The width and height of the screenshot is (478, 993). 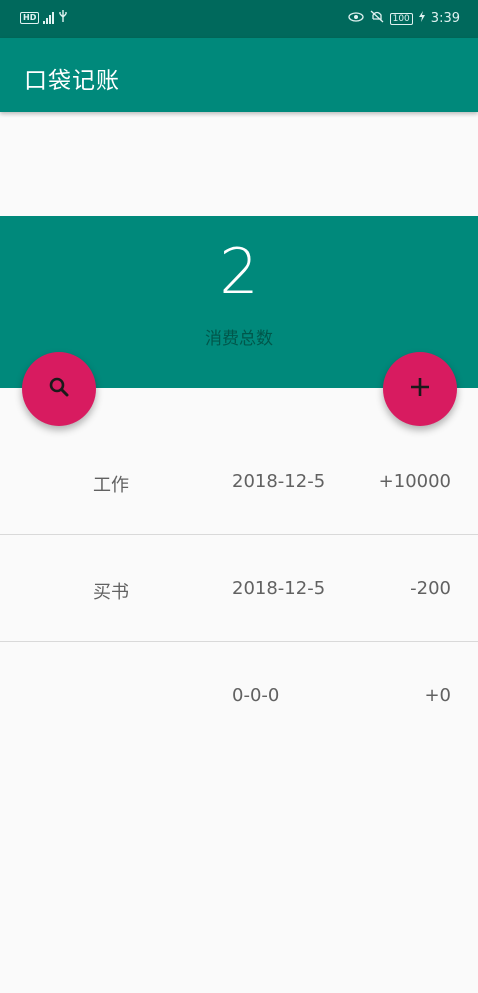 What do you see at coordinates (239, 19) in the screenshot?
I see `status-bar: HD 100 3:39` at bounding box center [239, 19].